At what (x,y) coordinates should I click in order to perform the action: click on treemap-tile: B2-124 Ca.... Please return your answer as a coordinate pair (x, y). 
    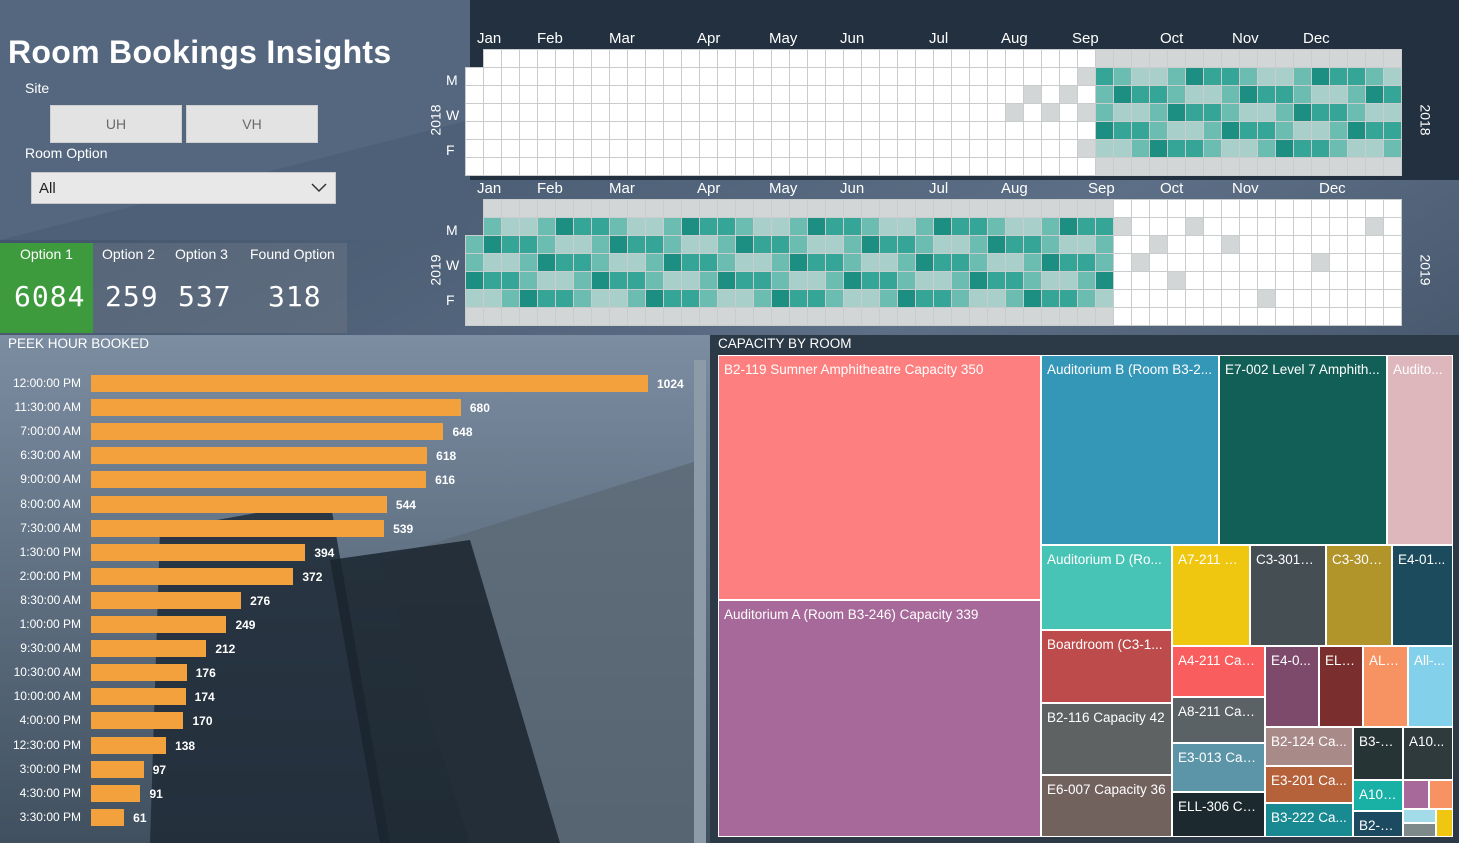
    Looking at the image, I should click on (1309, 746).